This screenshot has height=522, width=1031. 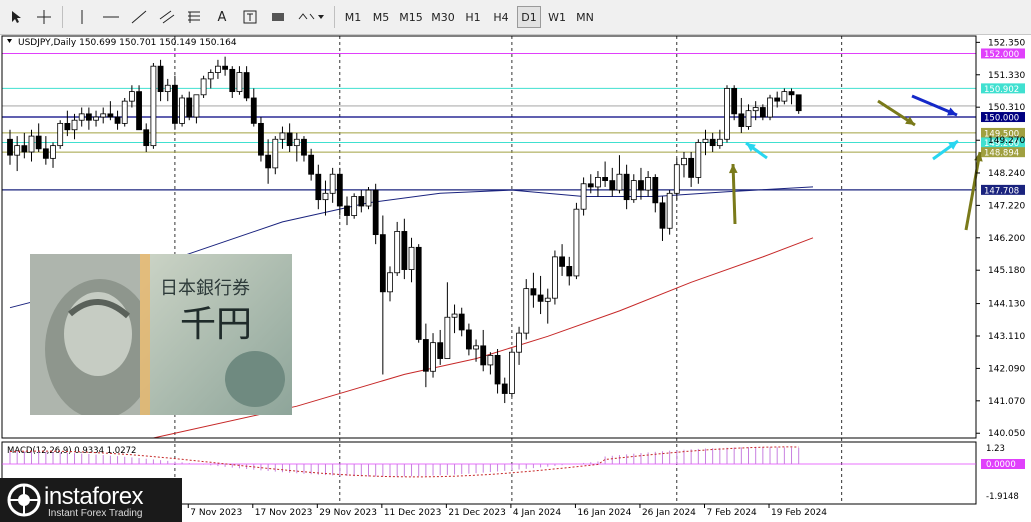 What do you see at coordinates (1001, 55) in the screenshot?
I see `level-label: 152.000` at bounding box center [1001, 55].